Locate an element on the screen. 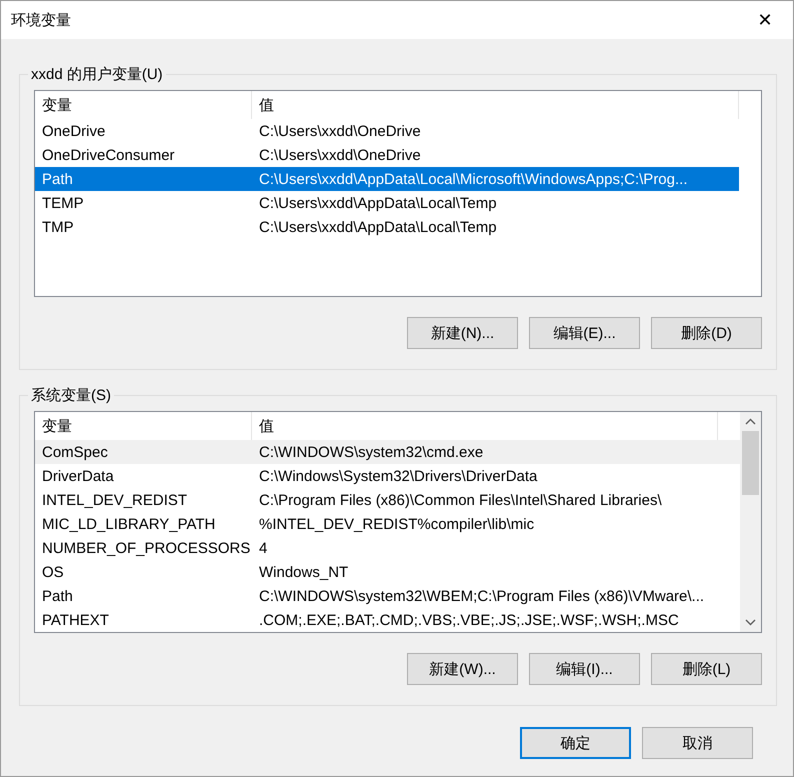  variable-row: OneDrive C:\Users\xxdd\OneDrive is located at coordinates (387, 131).